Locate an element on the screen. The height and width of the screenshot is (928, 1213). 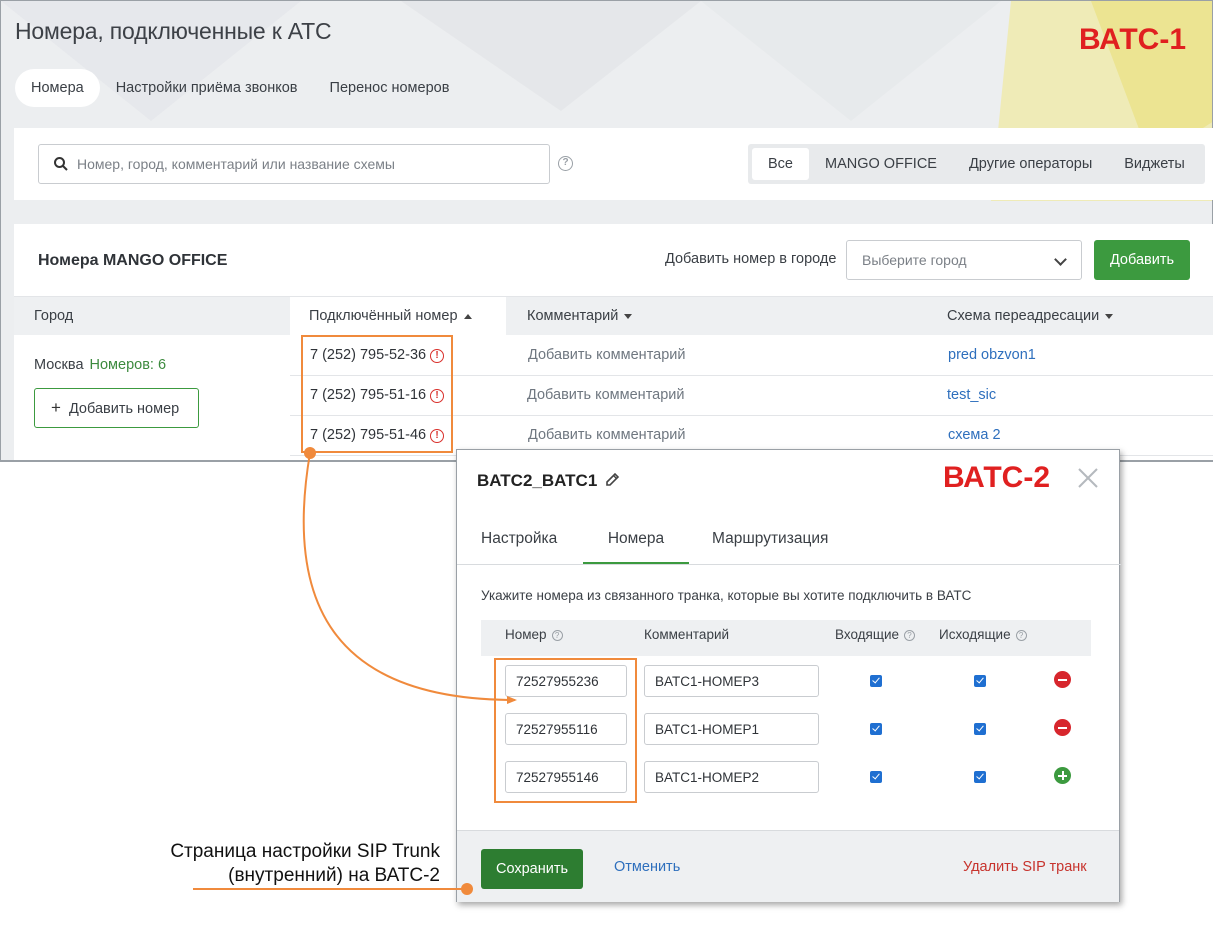
tab-routing: Маршрутизация is located at coordinates (774, 541).